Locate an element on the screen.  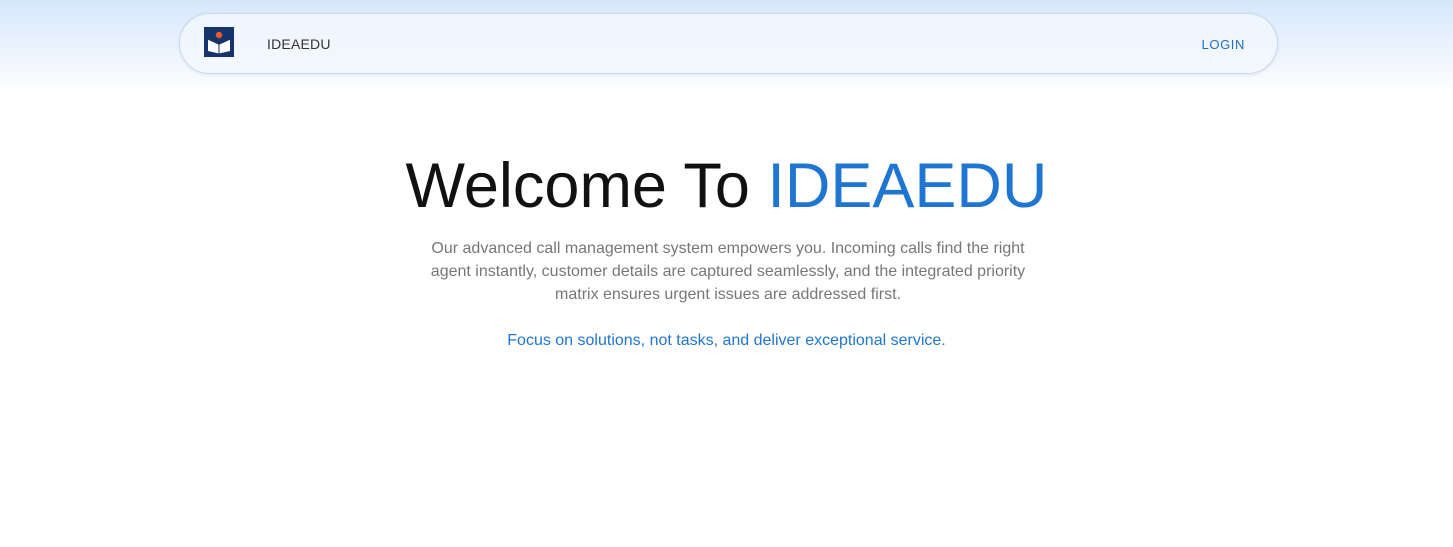
title-prefix: Welcome To is located at coordinates (586, 186).